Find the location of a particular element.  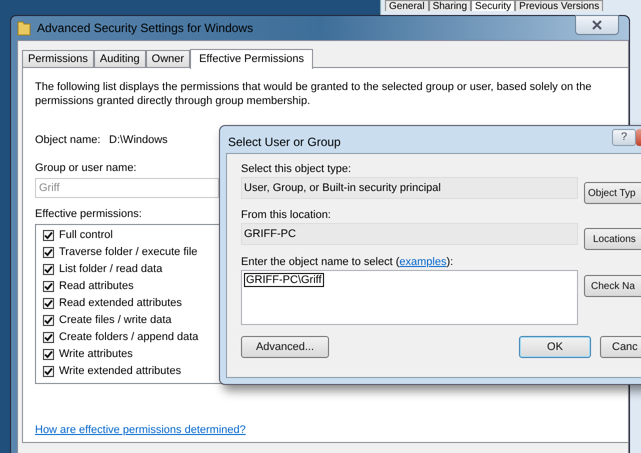

dialog-title: Select User or Group is located at coordinates (284, 142).